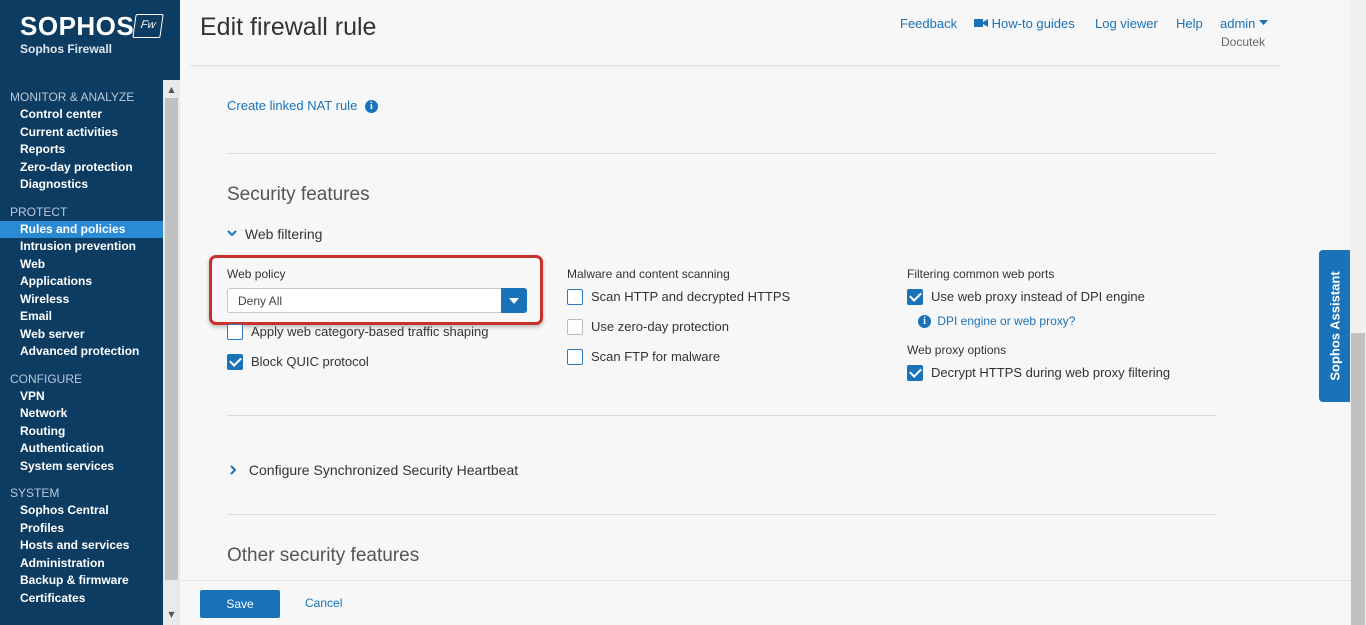 This screenshot has width=1366, height=625. I want to click on dpi-help-row: i DPI engine or web proxy?, so click(996, 321).